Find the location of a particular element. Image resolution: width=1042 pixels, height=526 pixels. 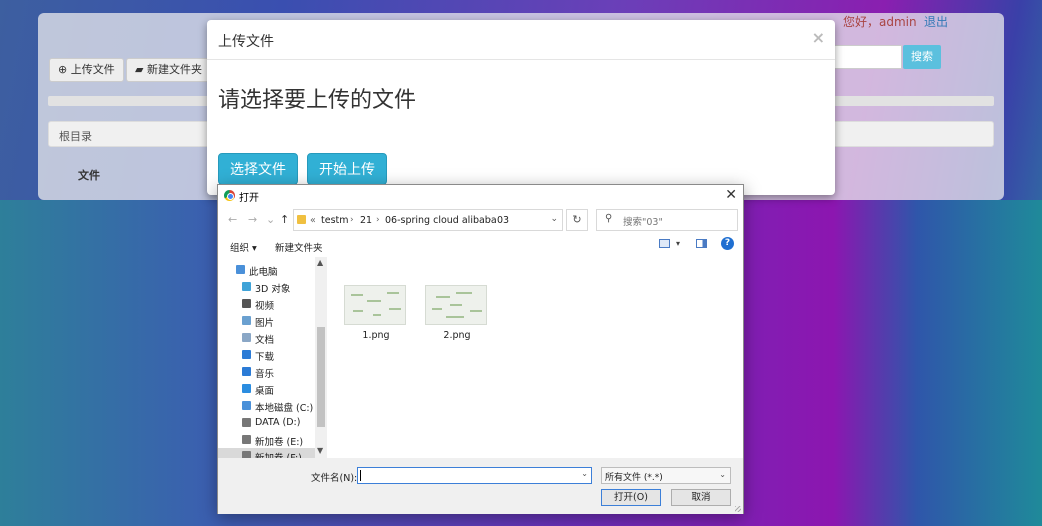

file-name: 2.png is located at coordinates (457, 335).